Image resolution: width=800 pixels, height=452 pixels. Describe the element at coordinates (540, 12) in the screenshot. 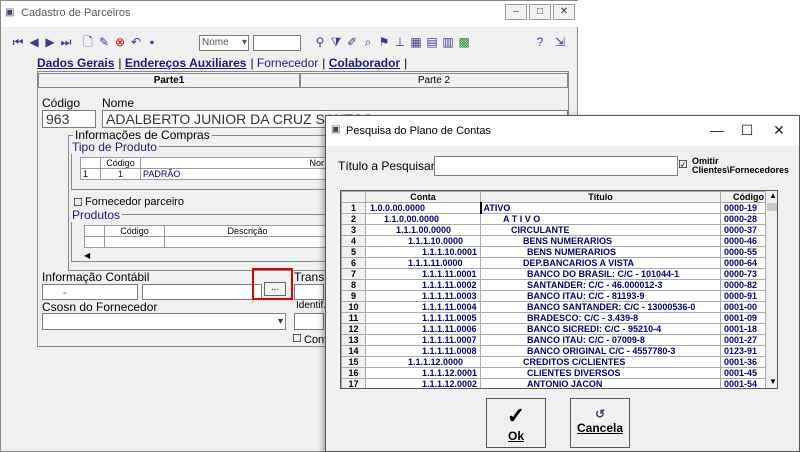

I see `maximize-button: □` at that location.